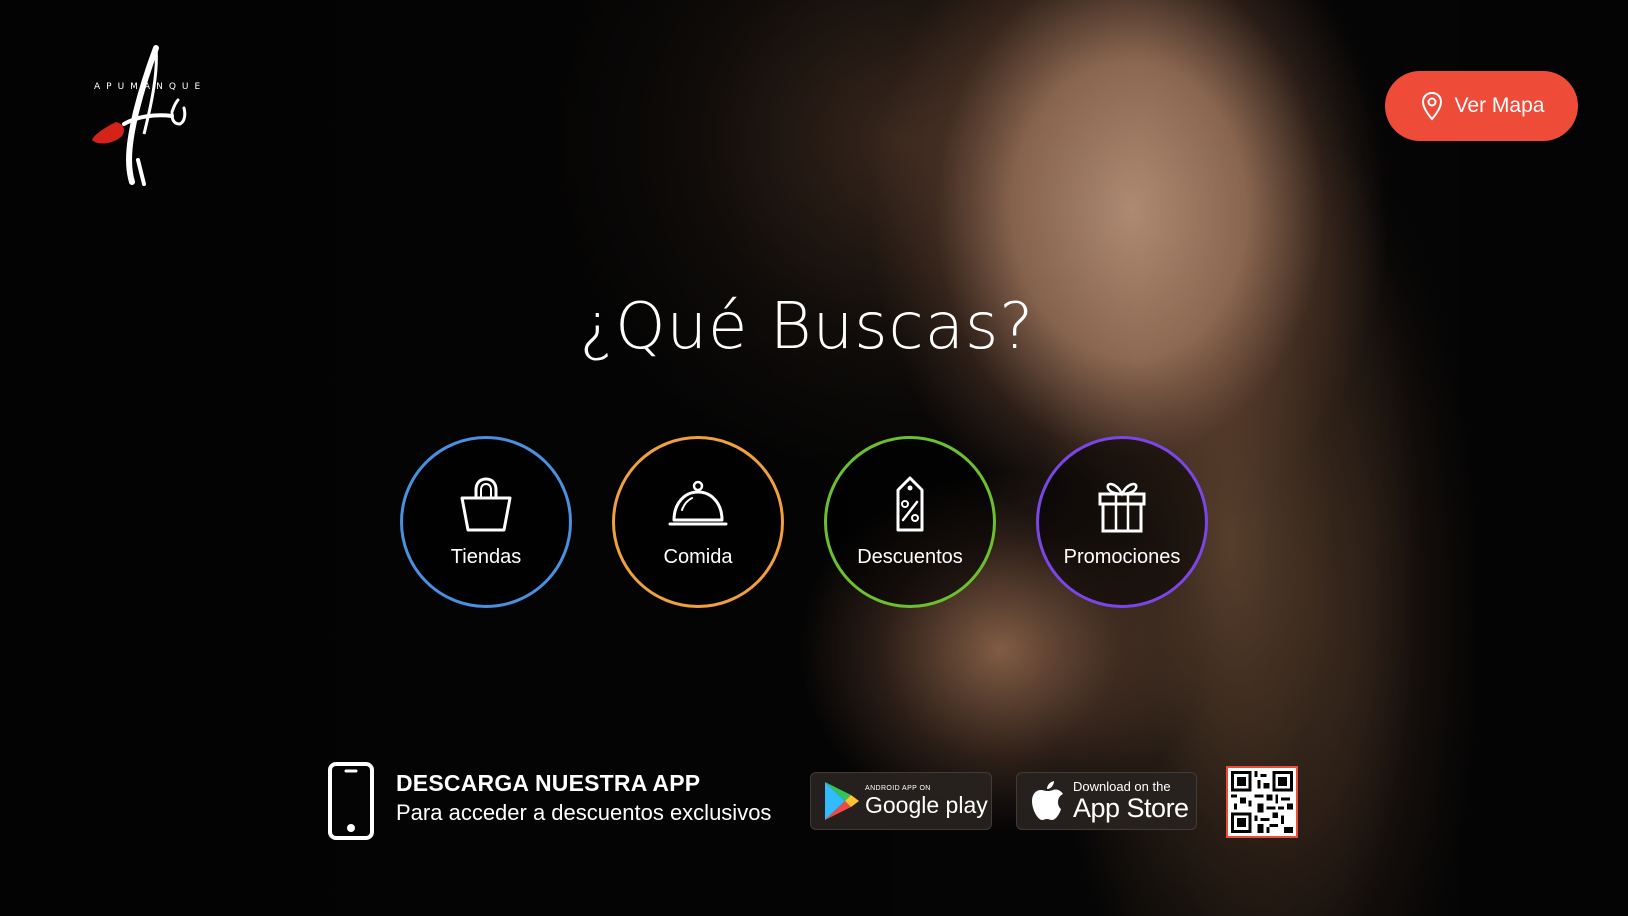 The width and height of the screenshot is (1628, 916). What do you see at coordinates (1122, 786) in the screenshot?
I see `app-store-small-text: Download on the` at bounding box center [1122, 786].